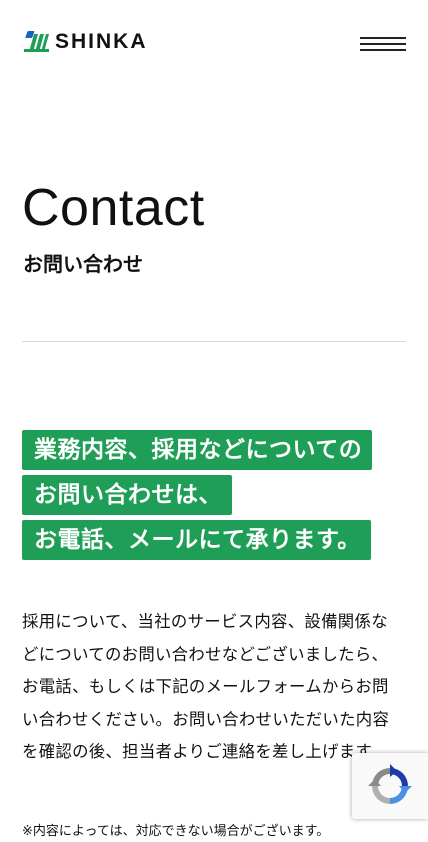 The width and height of the screenshot is (428, 842). Describe the element at coordinates (83, 264) in the screenshot. I see `page-subtitle: お問い合わせ` at that location.